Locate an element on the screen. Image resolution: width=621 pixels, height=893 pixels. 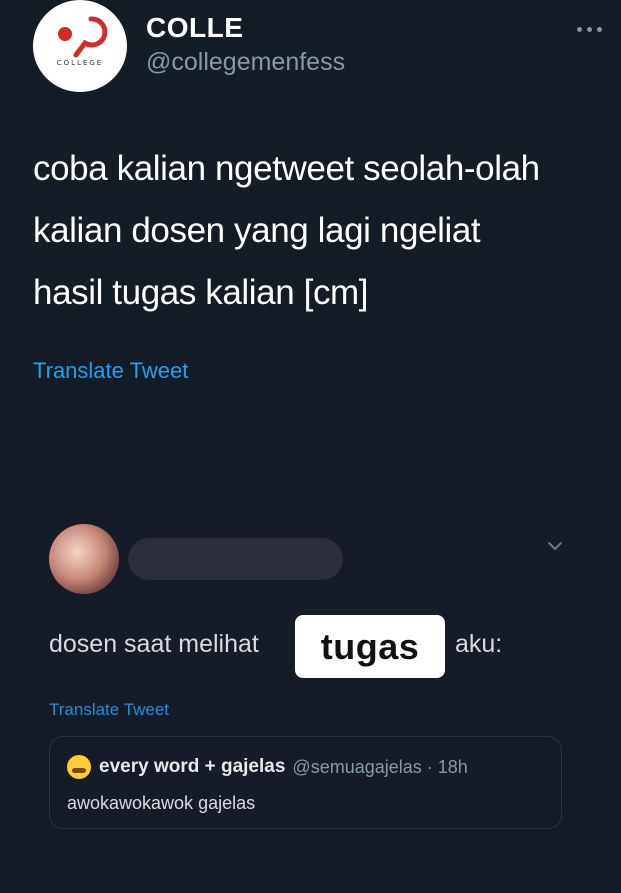
quoted-body: awokawokawok gajelas is located at coordinates (161, 803).